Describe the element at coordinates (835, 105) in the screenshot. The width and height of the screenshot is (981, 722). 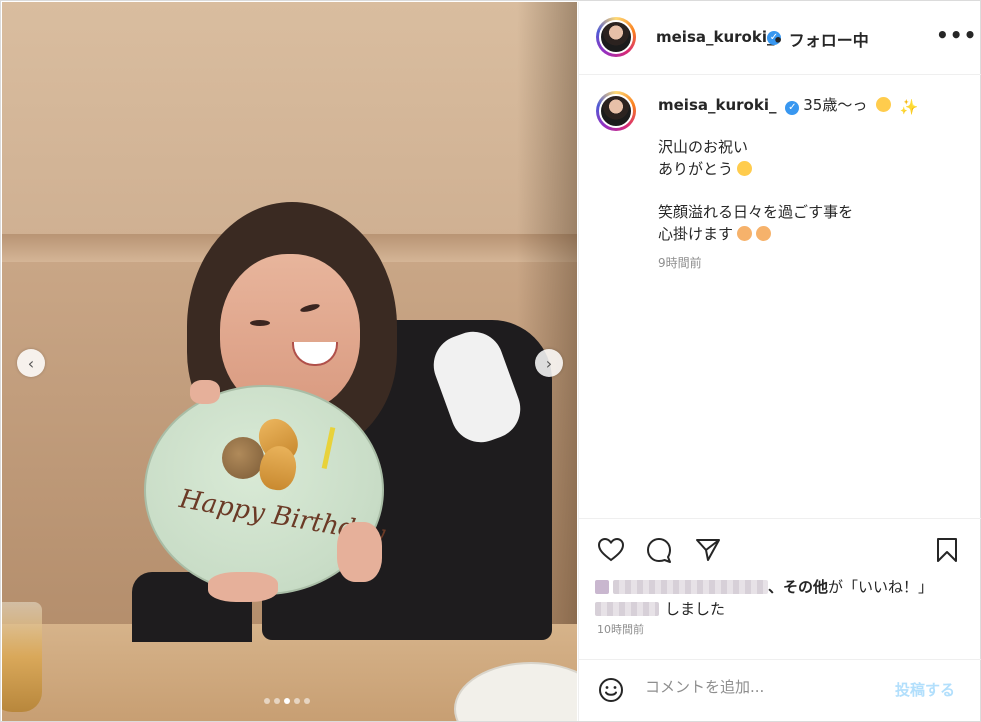
I see `caption-title: 35歳〜っ` at that location.